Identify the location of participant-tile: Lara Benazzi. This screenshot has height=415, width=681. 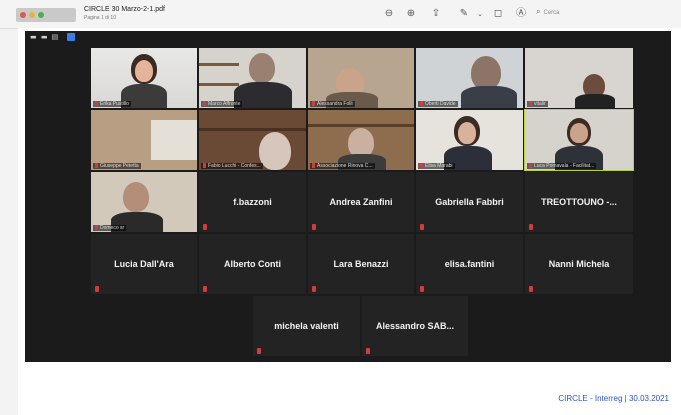
(361, 264).